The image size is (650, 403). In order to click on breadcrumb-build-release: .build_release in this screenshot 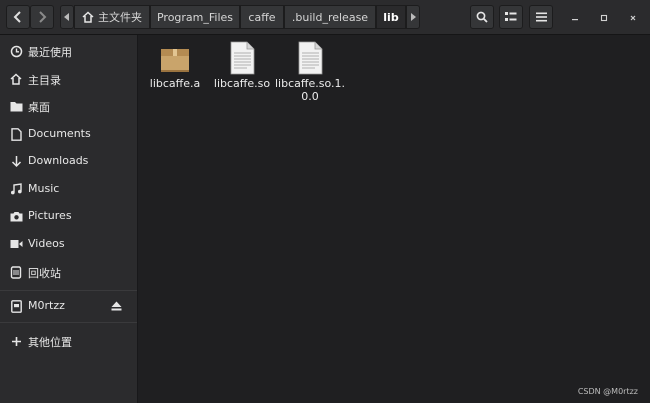, I will do `click(330, 17)`.